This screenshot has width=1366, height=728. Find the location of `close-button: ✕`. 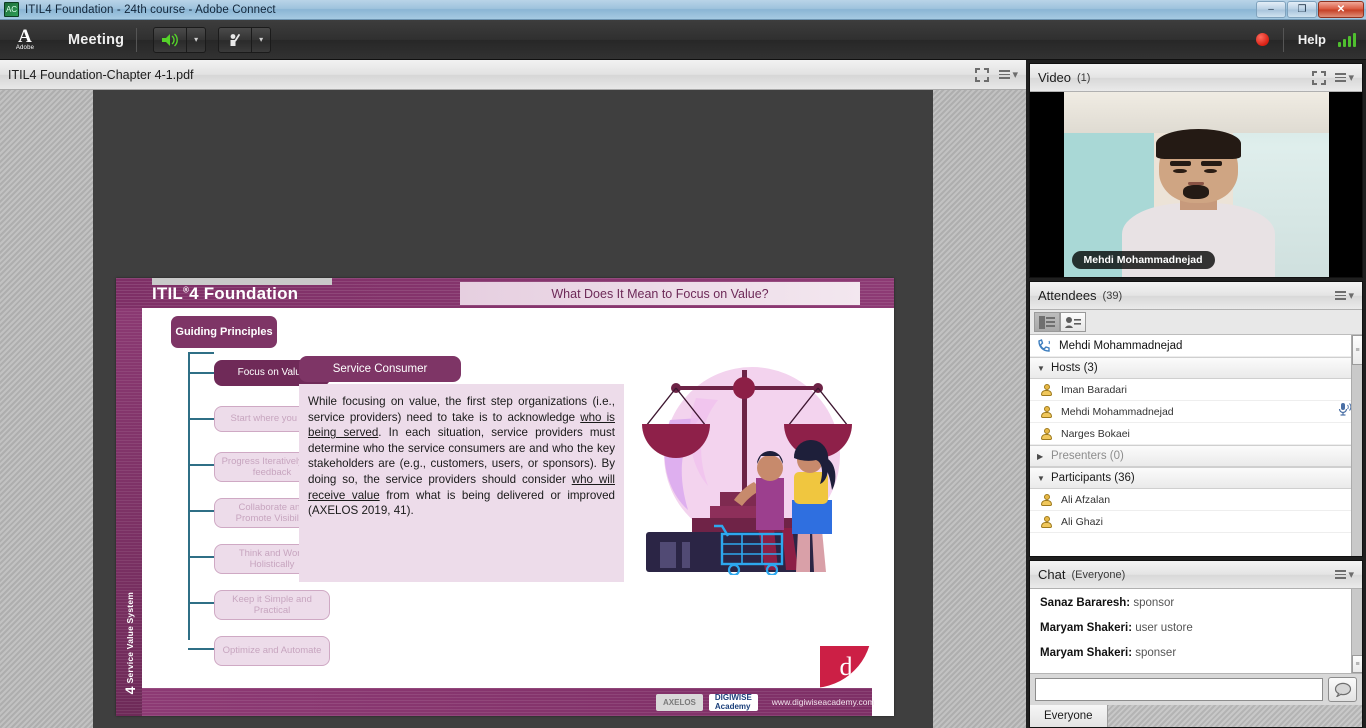

close-button: ✕ is located at coordinates (1341, 9).